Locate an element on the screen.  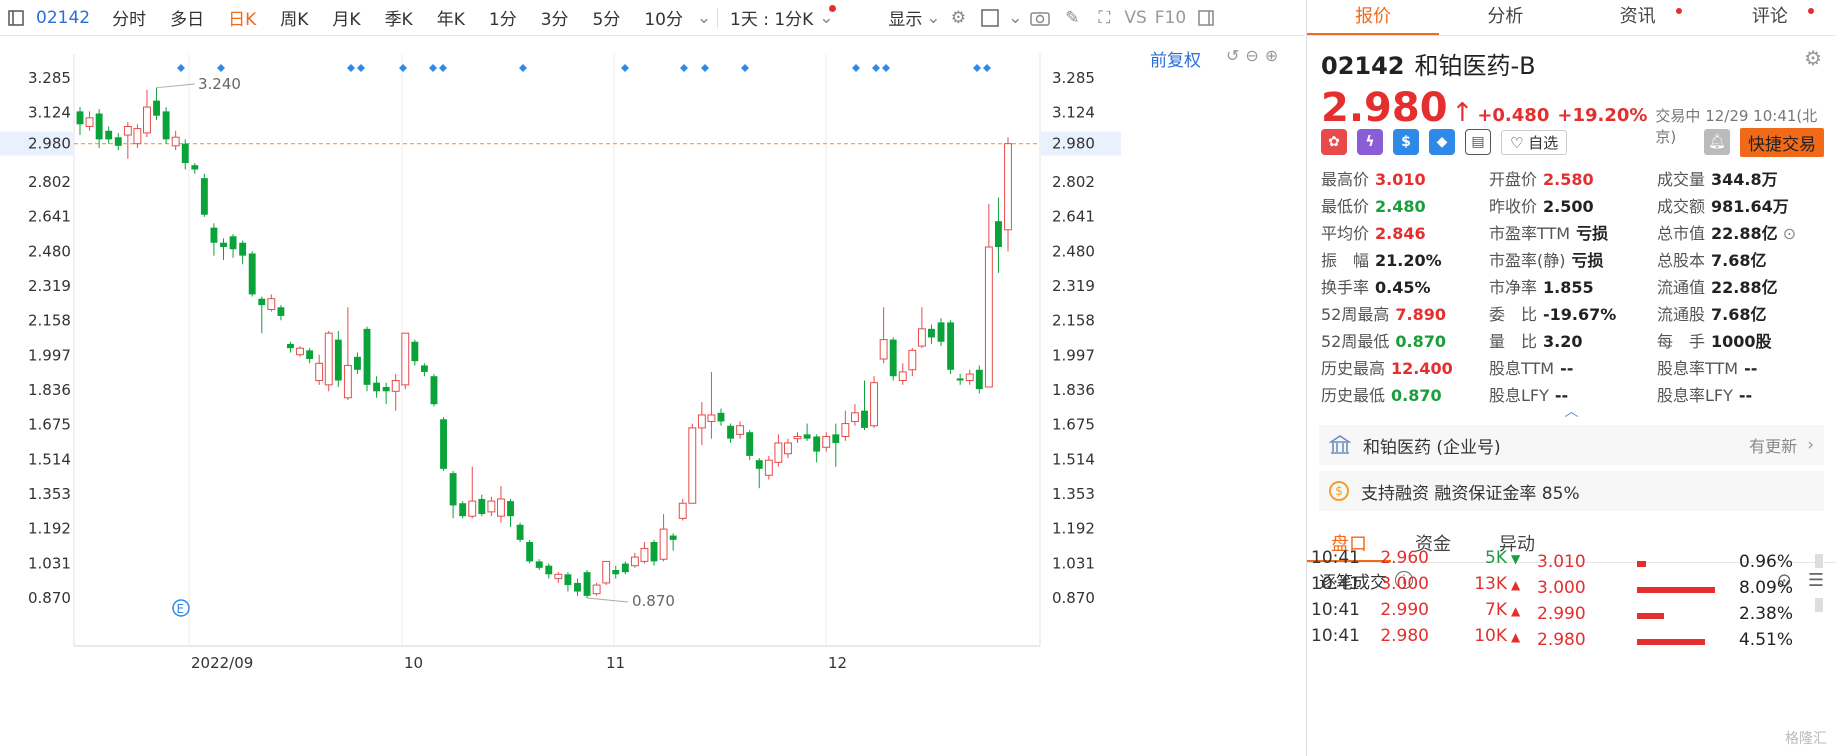
y-axis-tick-right: 2.641 is located at coordinates (1073, 217).